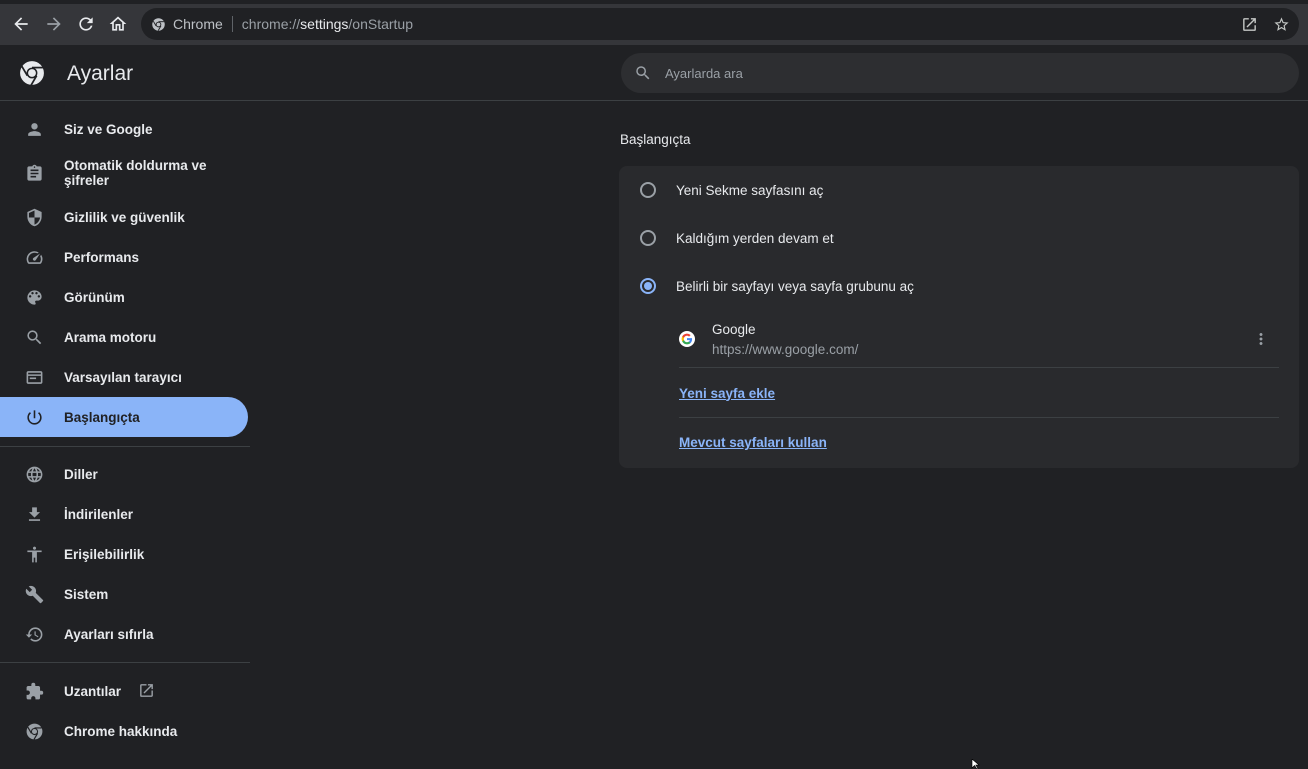  I want to click on use-current-pages-row: Mevcut sayfaları kullan, so click(979, 442).